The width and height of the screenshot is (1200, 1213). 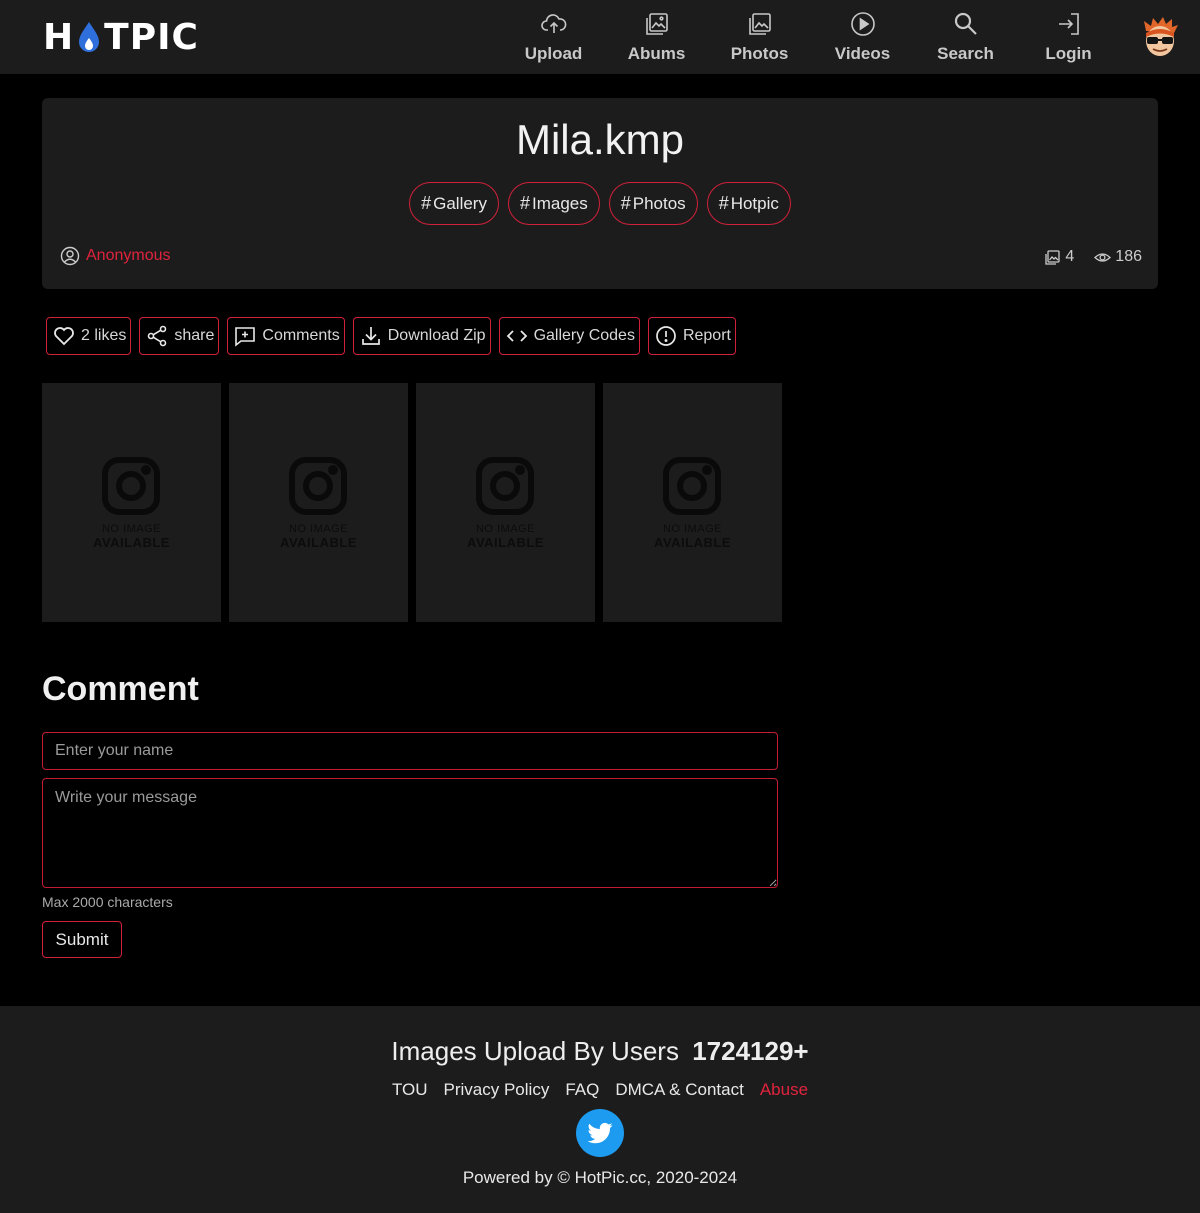 What do you see at coordinates (535, 1051) in the screenshot?
I see `footer-headline-text: Images Upload By Users` at bounding box center [535, 1051].